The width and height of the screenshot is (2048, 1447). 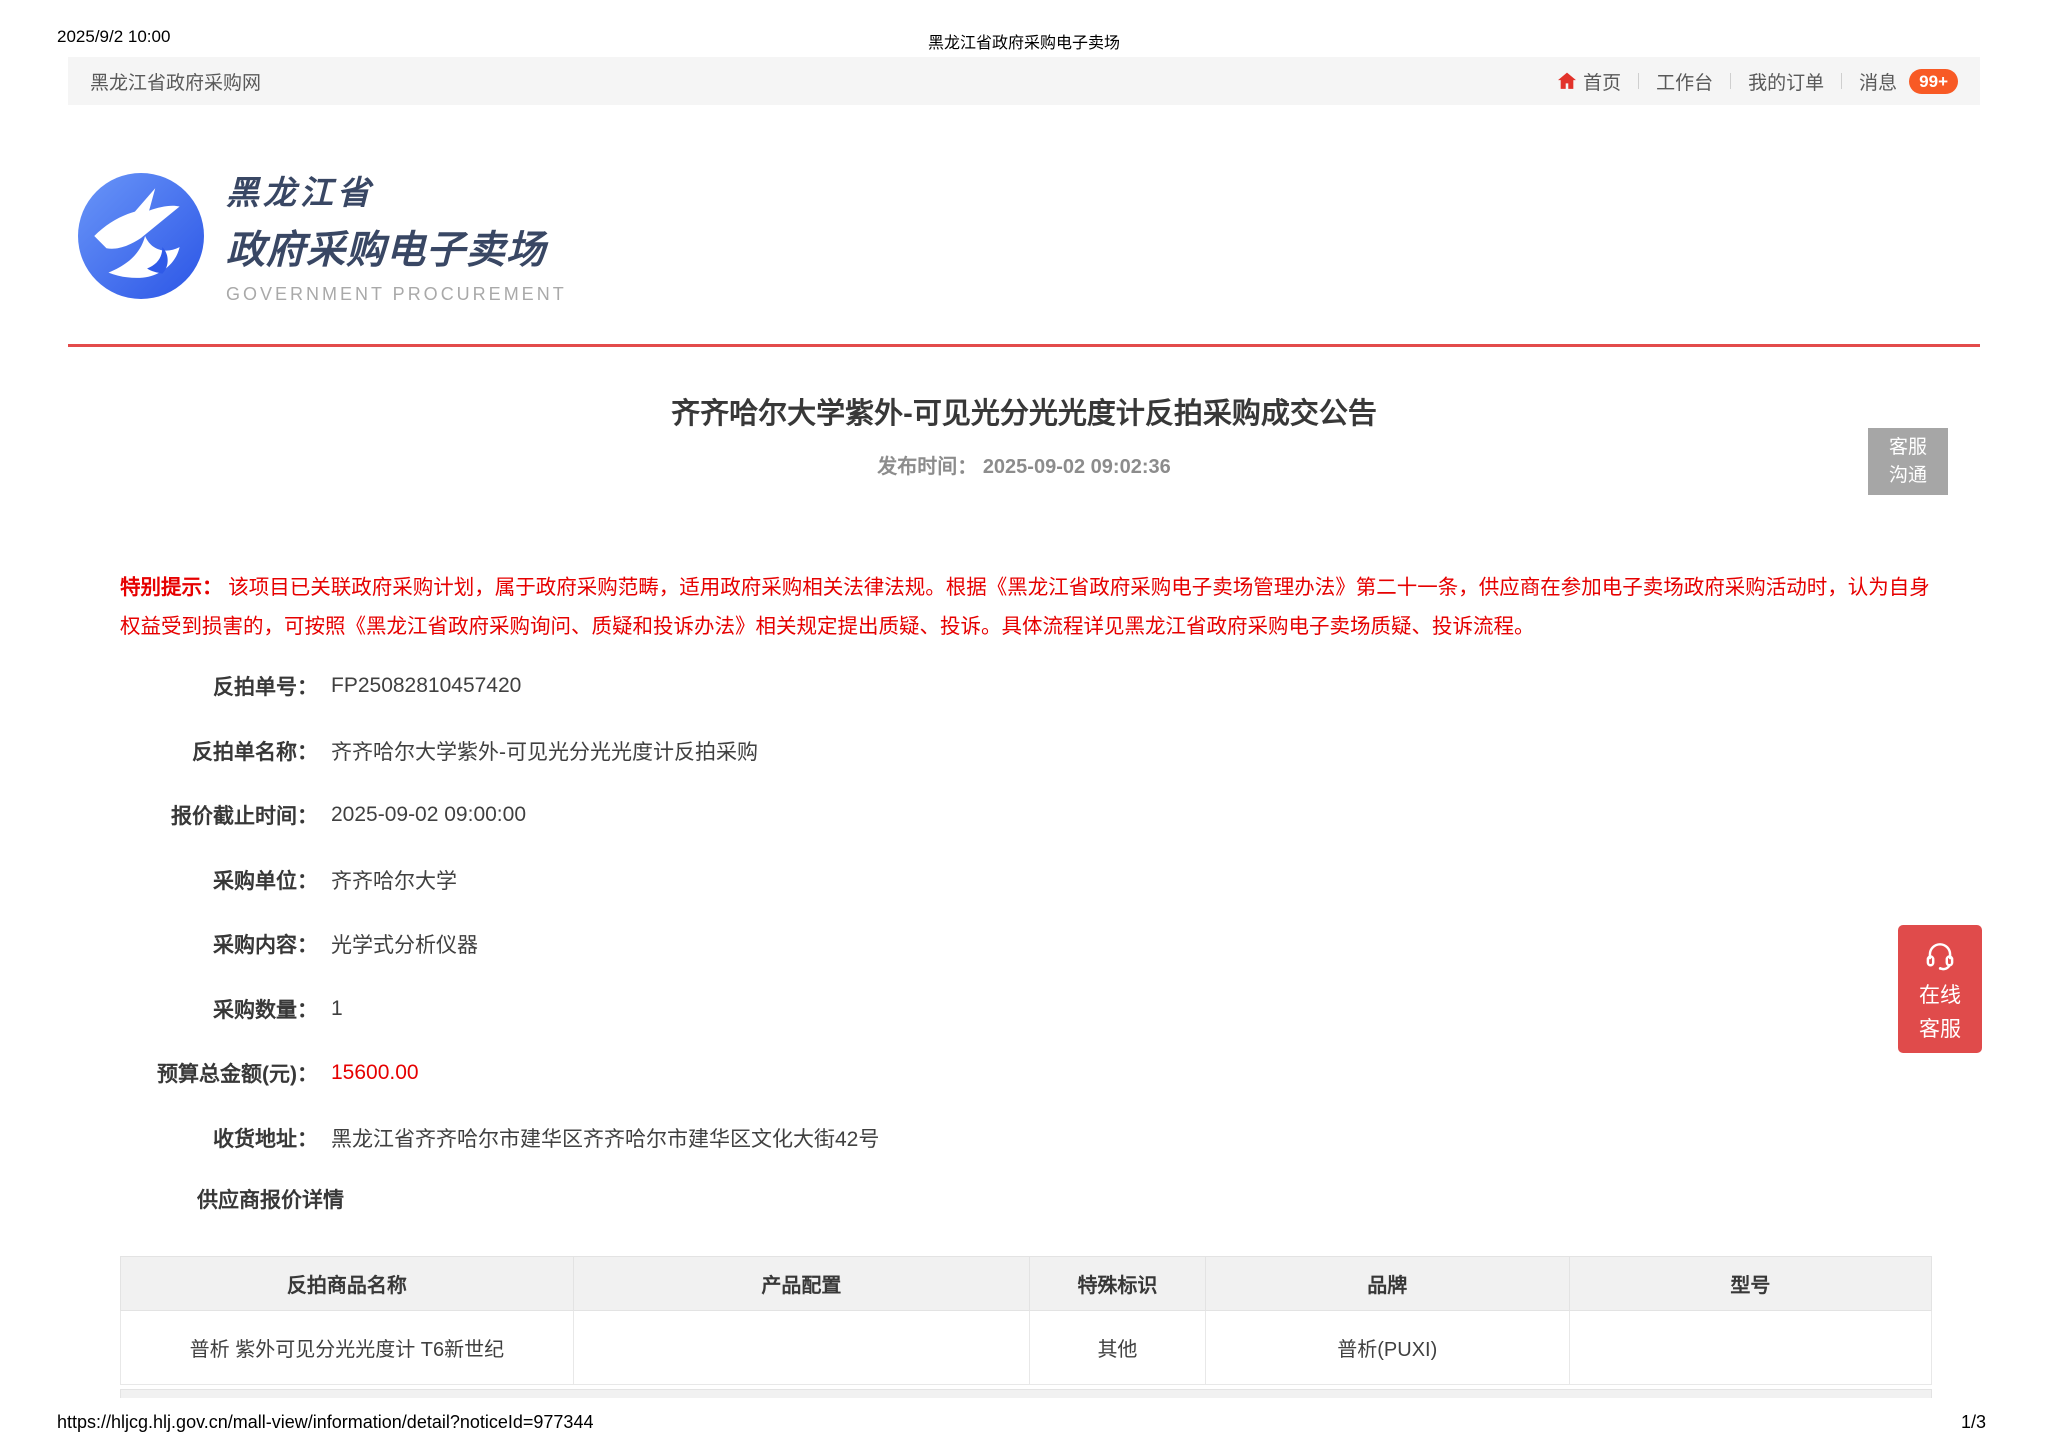 I want to click on field-row-budget-total: 预算总金额(元)： 15600.00, so click(x=489, y=1073).